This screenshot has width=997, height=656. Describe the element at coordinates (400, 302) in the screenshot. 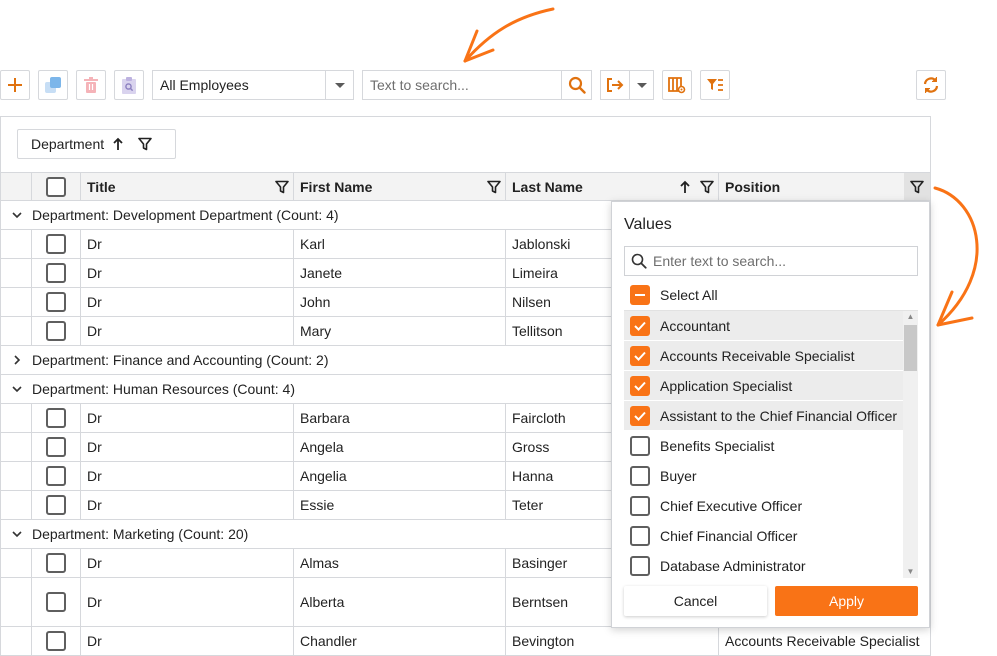

I see `cell-first-name: John` at that location.